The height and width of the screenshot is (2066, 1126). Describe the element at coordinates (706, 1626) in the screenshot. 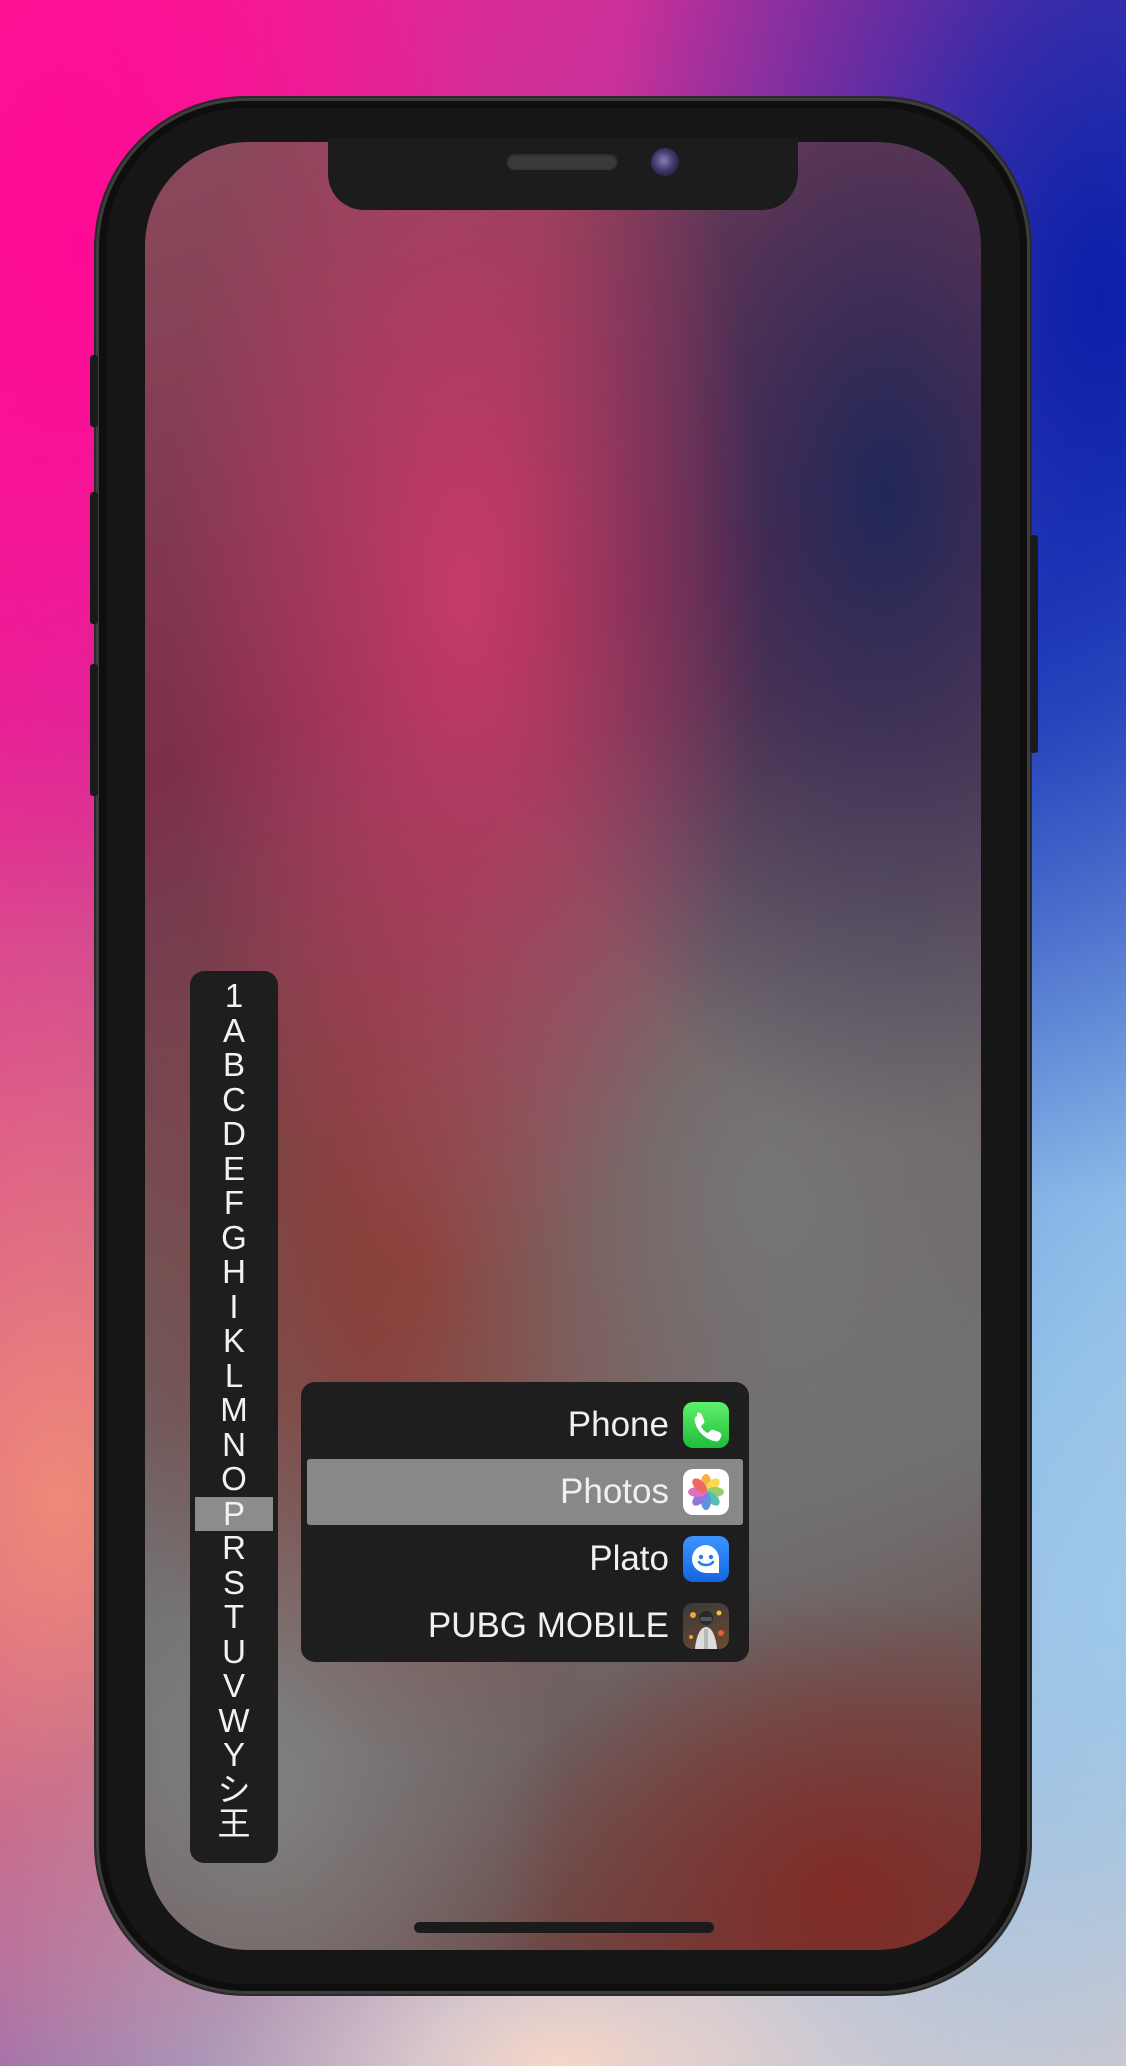

I see `pubg-mobile-icon` at that location.